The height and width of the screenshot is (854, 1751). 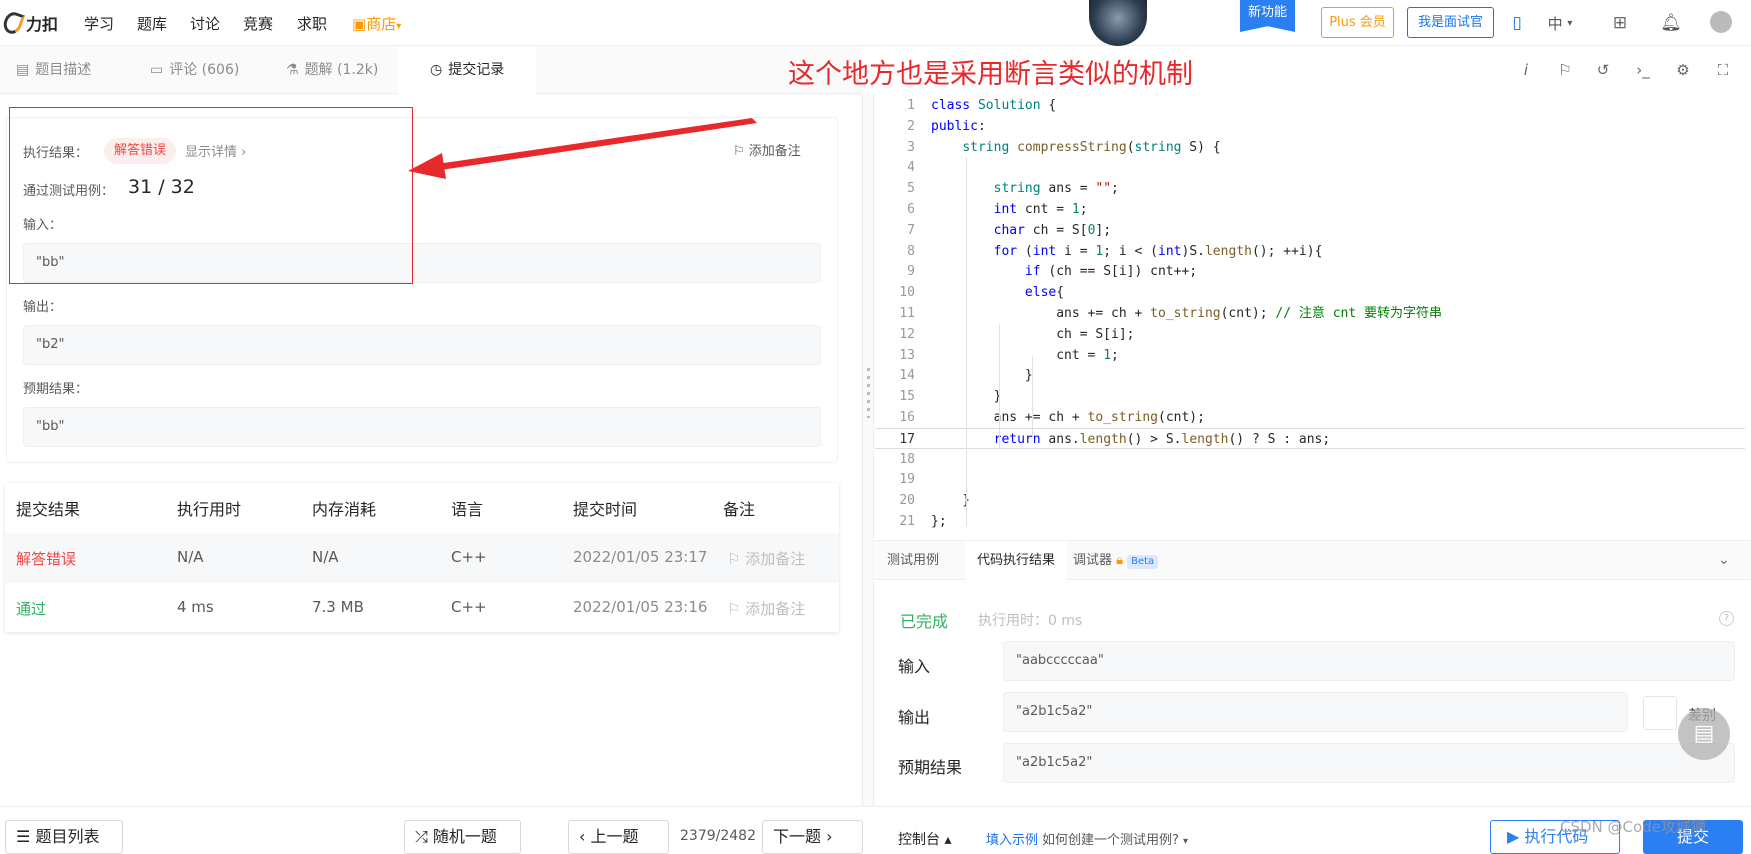 I want to click on annotation-highlight-box, so click(x=211, y=195).